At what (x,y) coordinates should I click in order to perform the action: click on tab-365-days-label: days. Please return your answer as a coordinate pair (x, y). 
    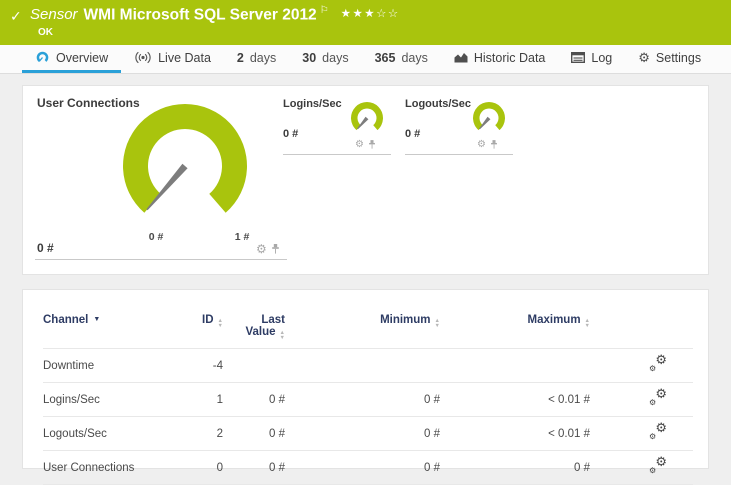
    Looking at the image, I should click on (414, 57).